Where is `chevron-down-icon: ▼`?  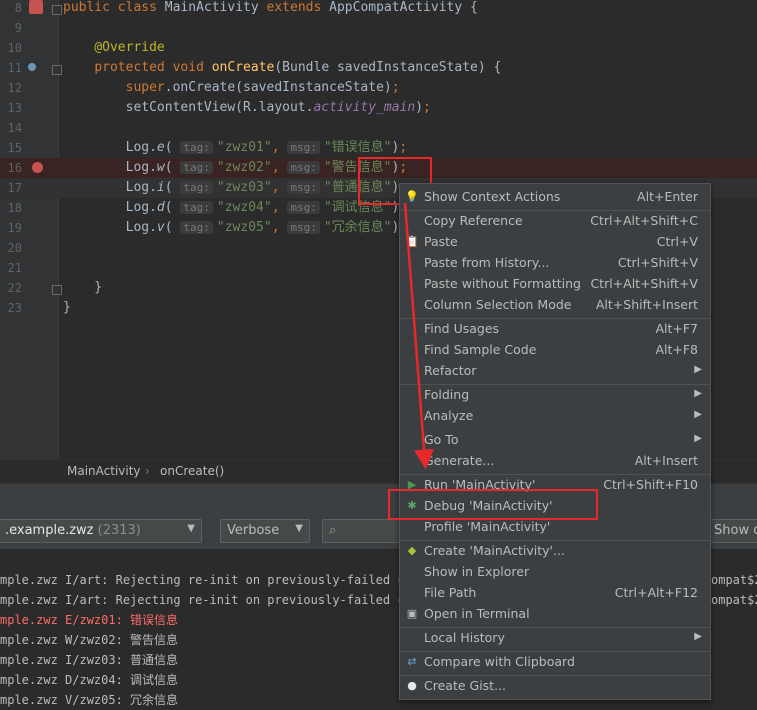
chevron-down-icon: ▼ is located at coordinates (299, 528).